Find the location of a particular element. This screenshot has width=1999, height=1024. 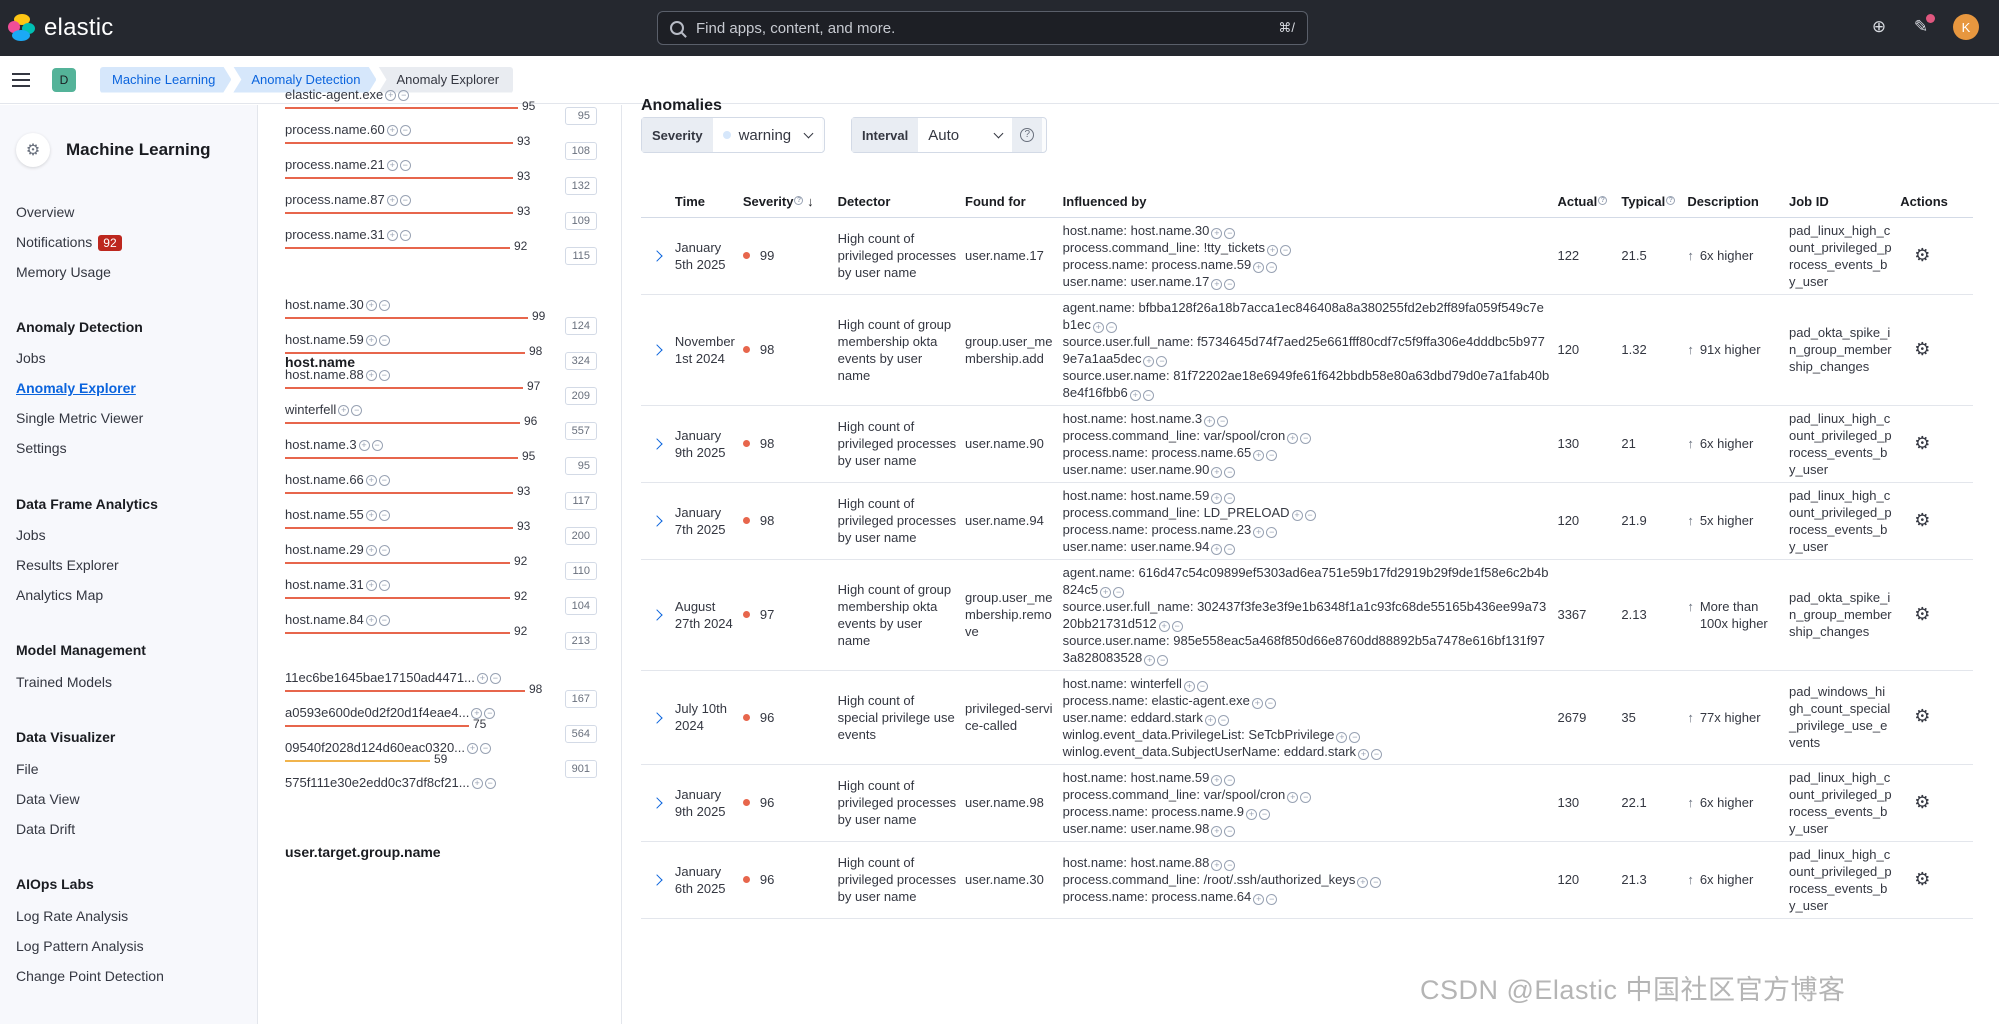

sidebar-item-ad-jobs: Jobs is located at coordinates (31, 358).